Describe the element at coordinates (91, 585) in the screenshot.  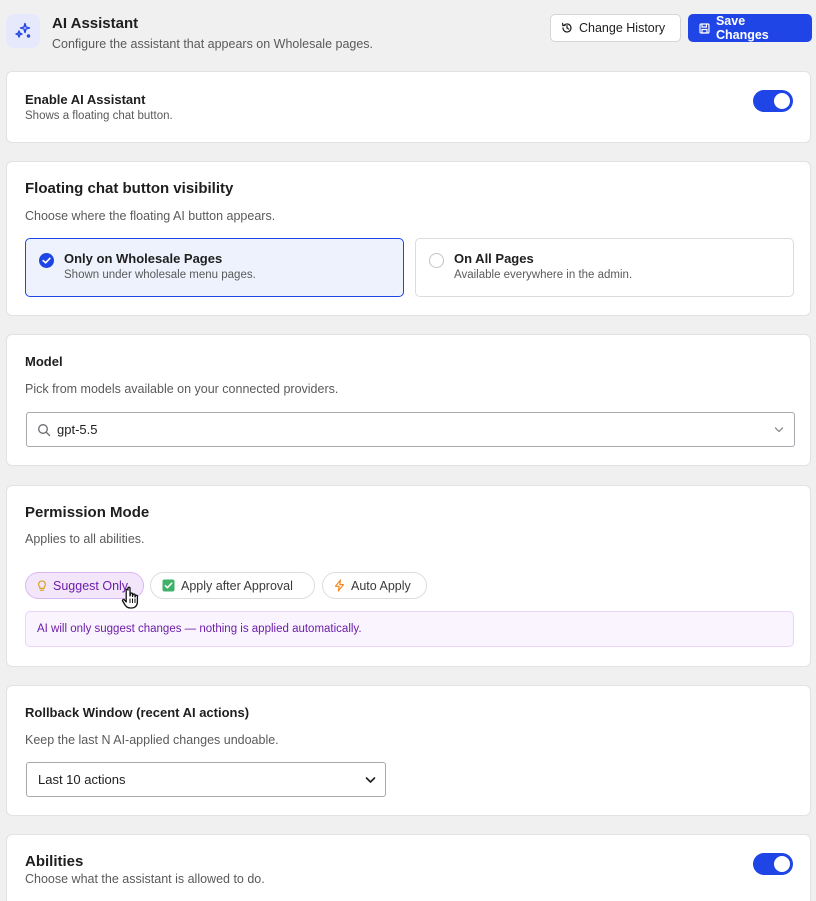
I see `mode-label: Suggest Only` at that location.